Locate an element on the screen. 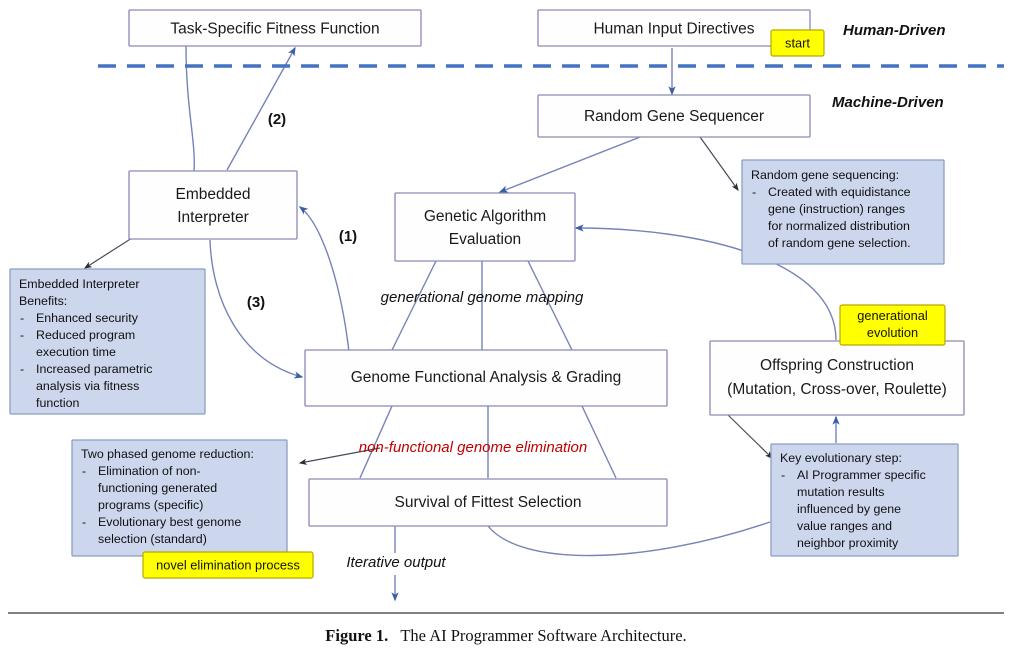 The width and height of the screenshot is (1012, 654). node-human-input-directives: Human Input Directives is located at coordinates (674, 28).